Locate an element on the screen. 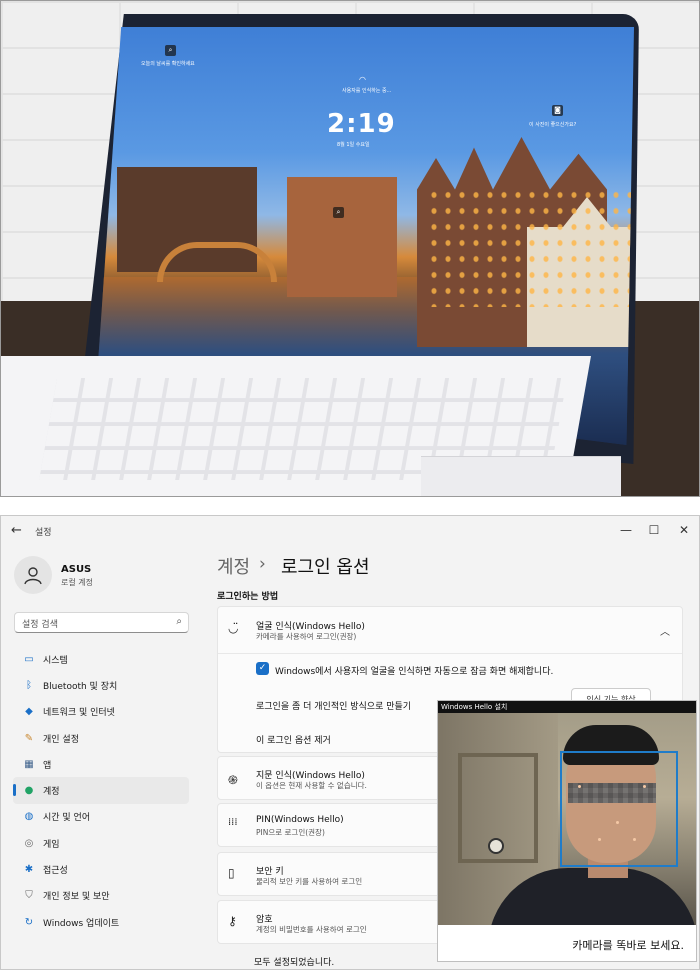 The width and height of the screenshot is (700, 970). sidebar-item-privacy: ⛉ 개인 정보 및 보안 is located at coordinates (101, 896).